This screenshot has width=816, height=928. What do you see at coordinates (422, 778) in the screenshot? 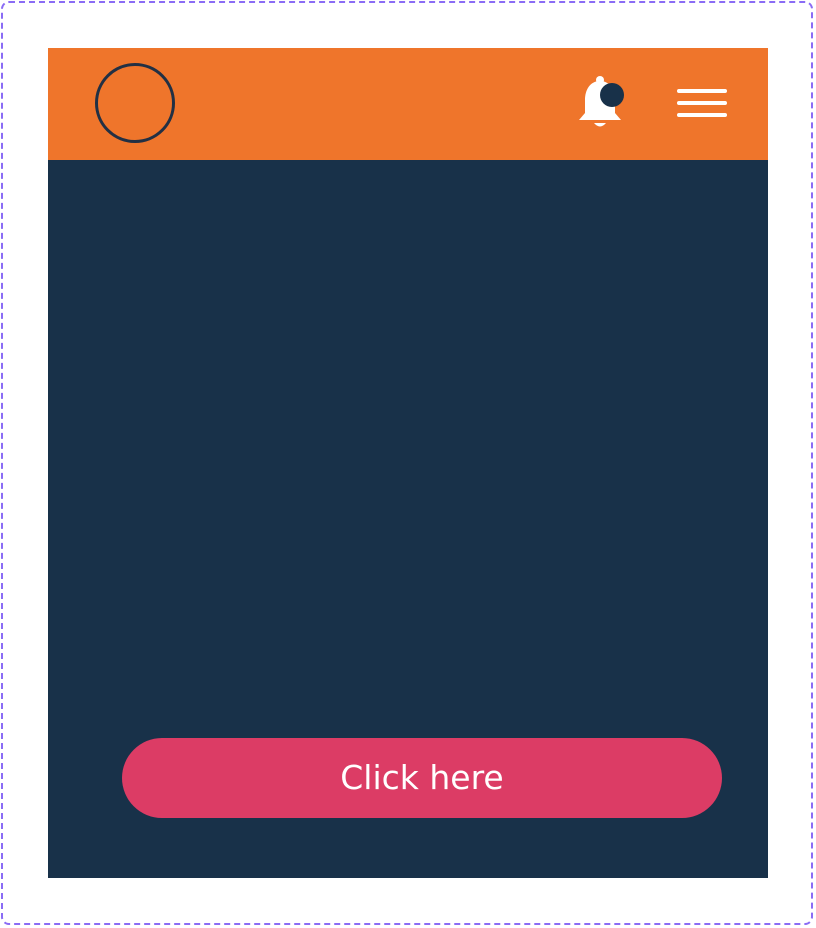
I see `click-here-button: Click here` at bounding box center [422, 778].